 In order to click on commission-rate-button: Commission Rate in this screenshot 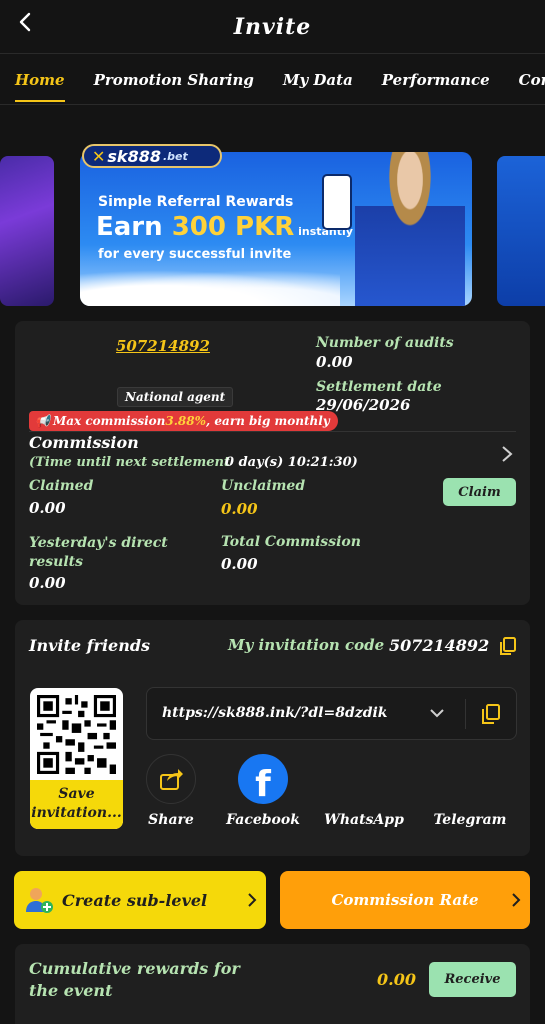, I will do `click(405, 900)`.